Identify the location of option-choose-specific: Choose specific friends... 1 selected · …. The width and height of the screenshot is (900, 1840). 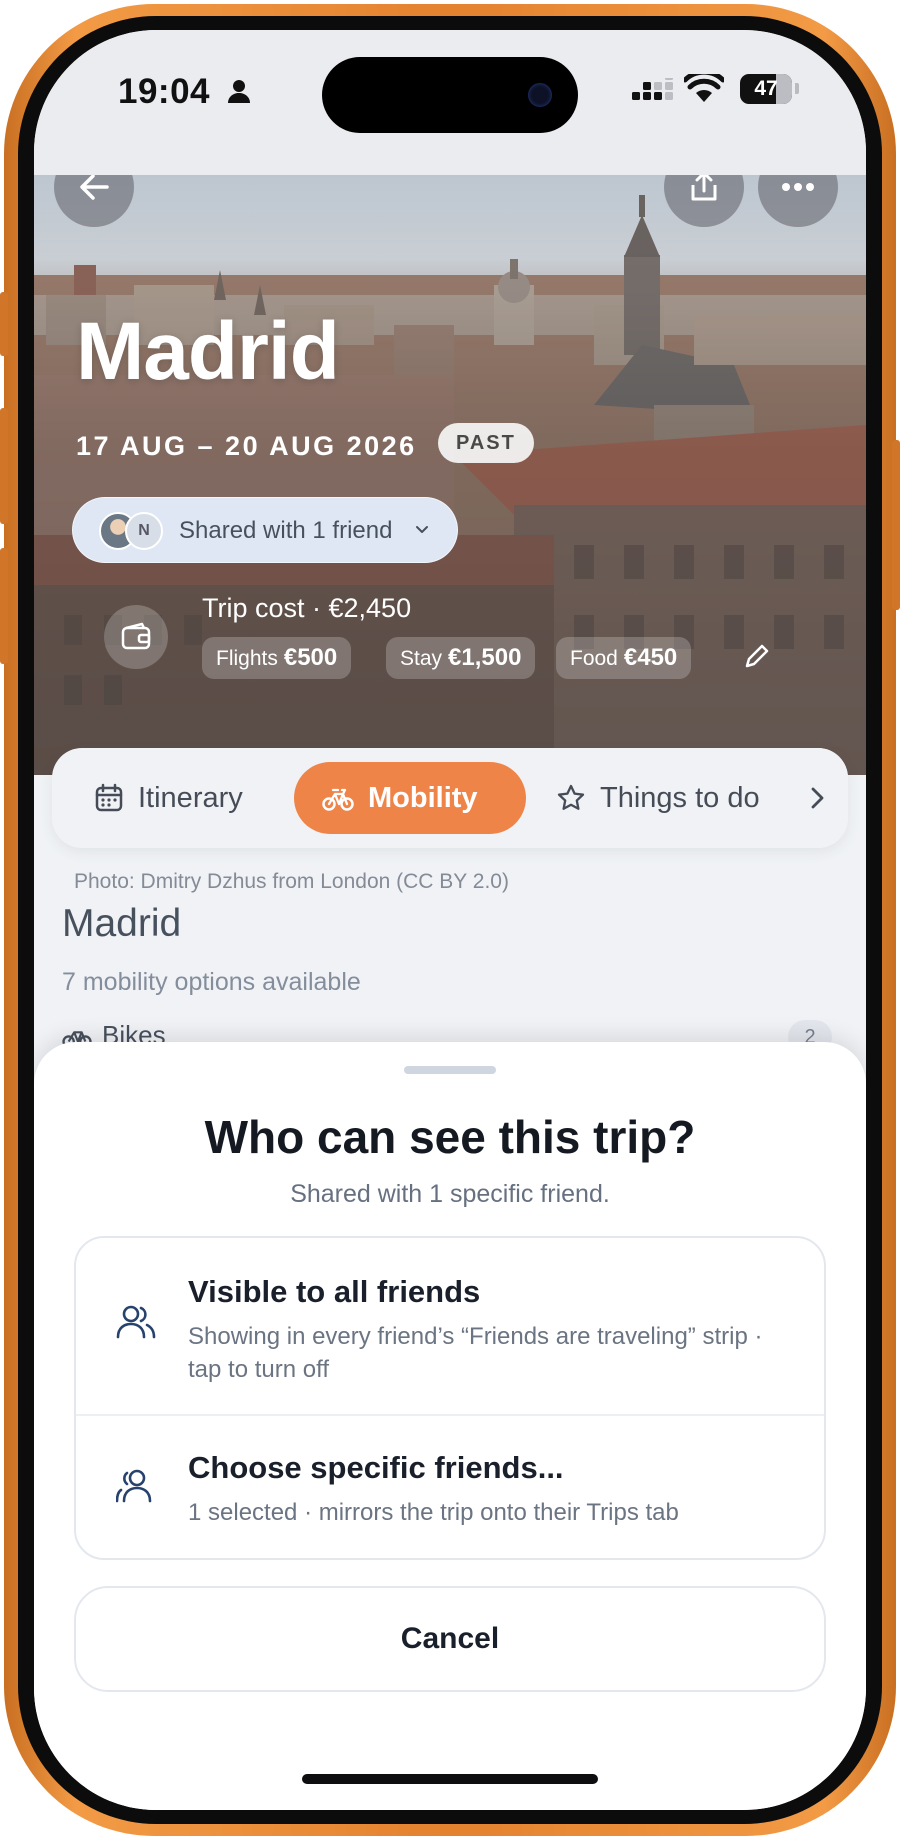
(450, 1487).